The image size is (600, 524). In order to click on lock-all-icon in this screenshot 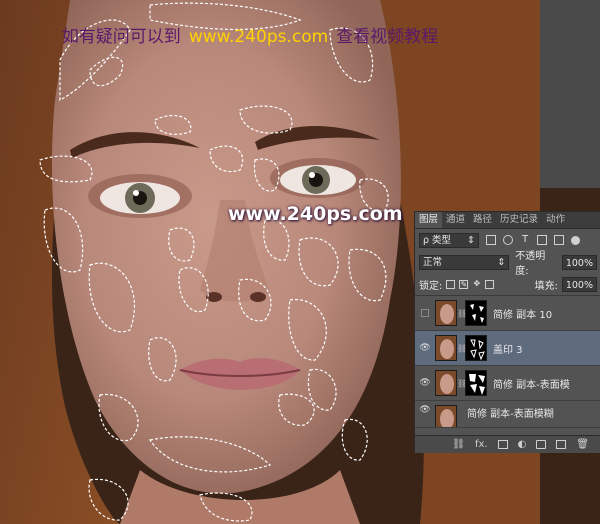, I will do `click(490, 284)`.